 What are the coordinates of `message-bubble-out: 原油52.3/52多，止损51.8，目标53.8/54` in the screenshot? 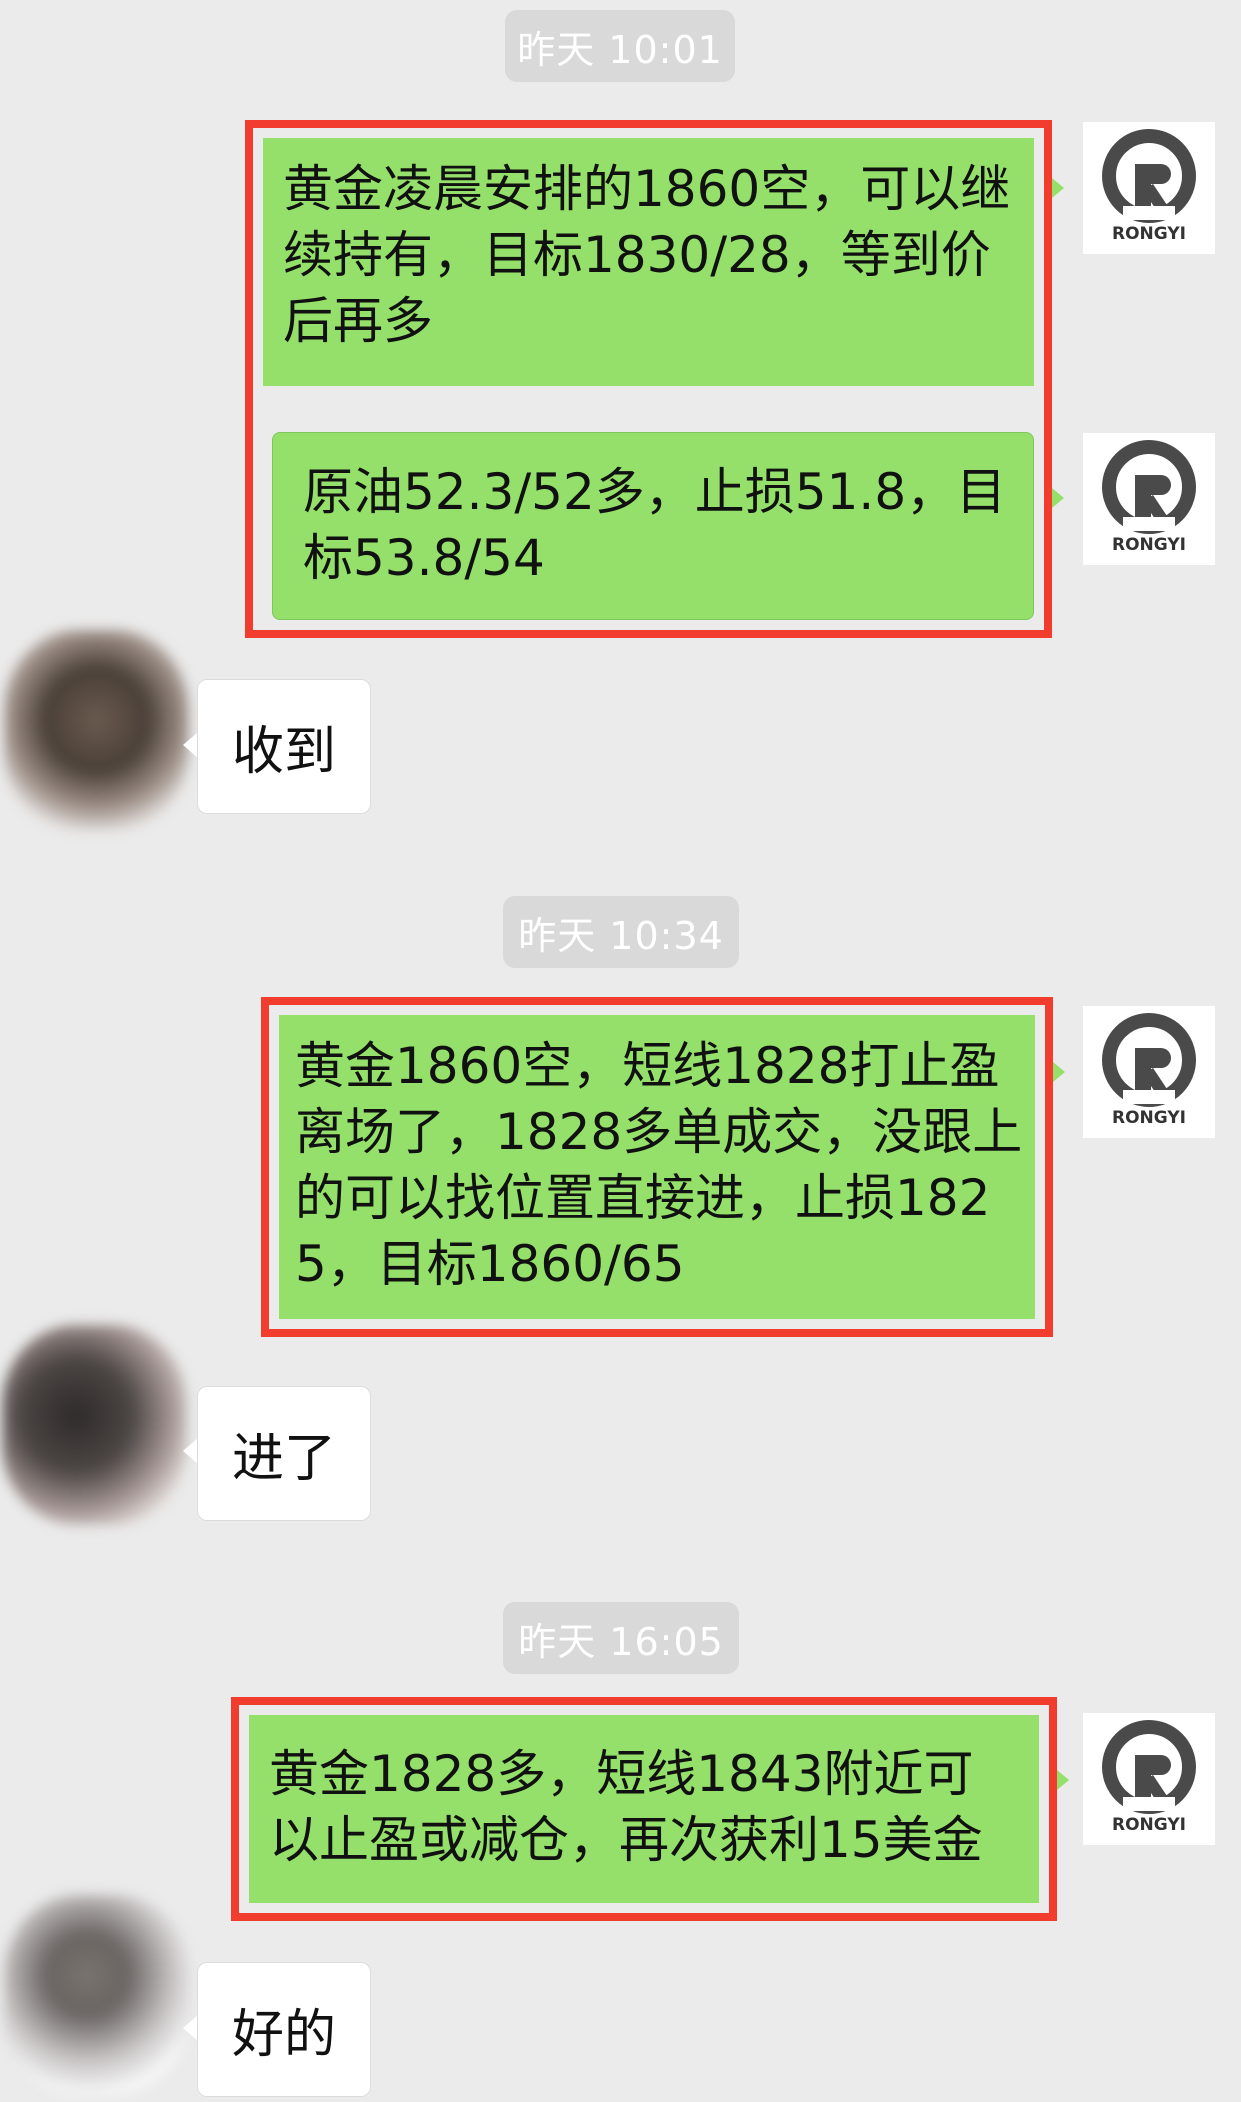 It's located at (653, 526).